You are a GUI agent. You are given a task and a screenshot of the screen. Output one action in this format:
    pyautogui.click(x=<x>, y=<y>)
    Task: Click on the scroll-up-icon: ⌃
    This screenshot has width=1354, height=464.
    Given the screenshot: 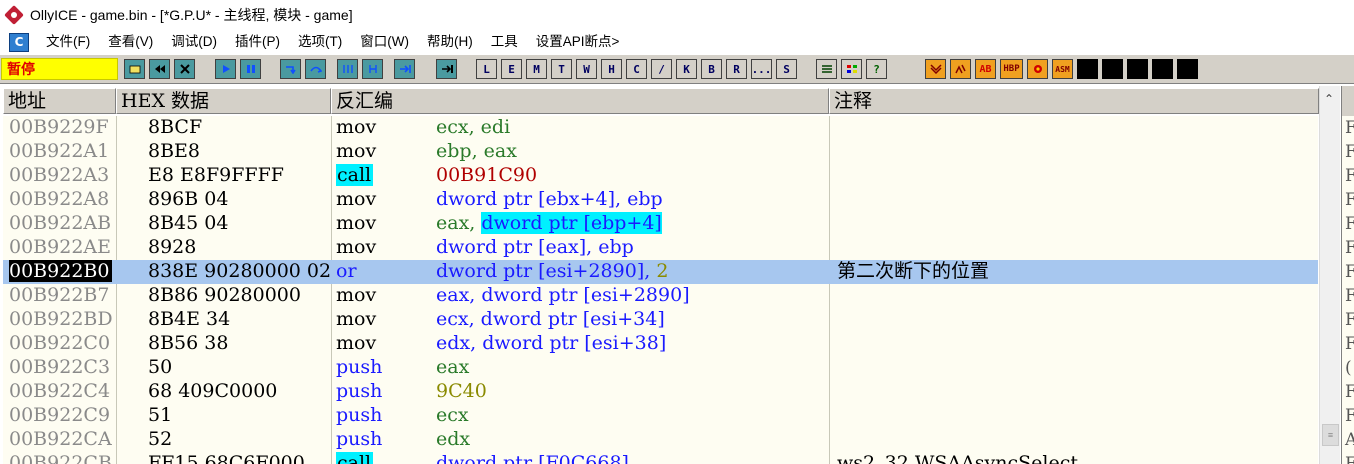 What is the action you would take?
    pyautogui.click(x=1329, y=99)
    